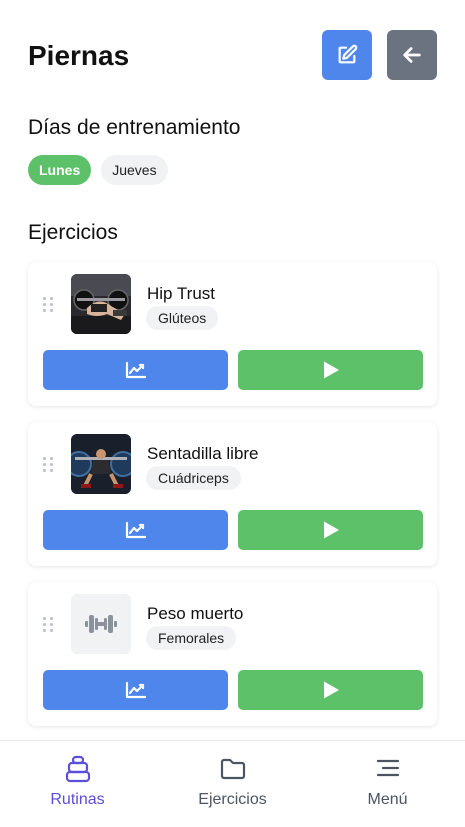  What do you see at coordinates (182, 318) in the screenshot?
I see `muscle-badge: Glúteos` at bounding box center [182, 318].